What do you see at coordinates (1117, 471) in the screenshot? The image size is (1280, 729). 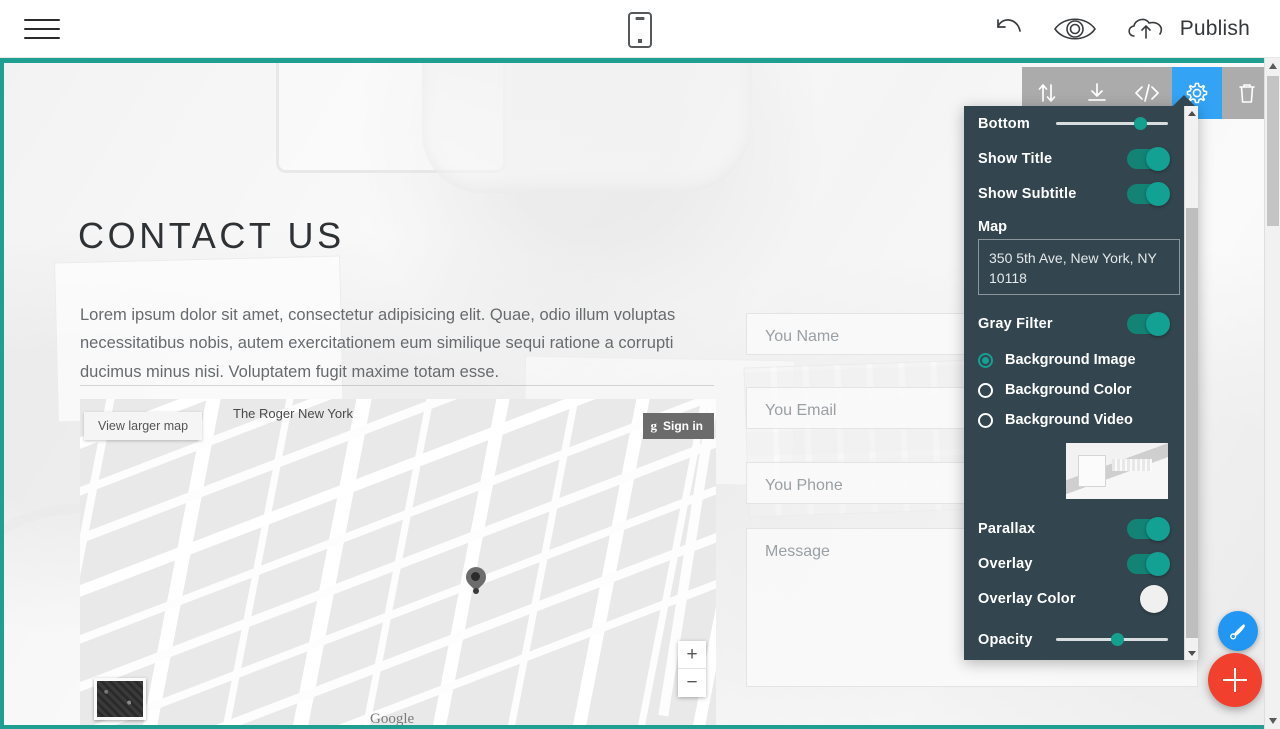 I see `background-image-thumbnail` at bounding box center [1117, 471].